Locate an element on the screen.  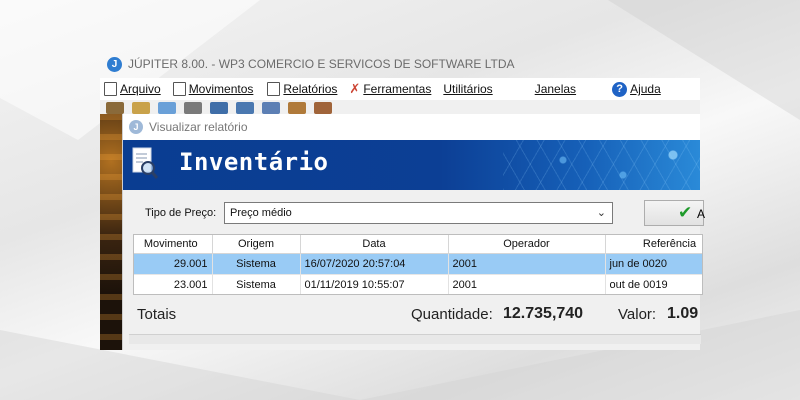
filter-row: Tipo de Preço: Preço médio ⌄ ✔ A is located at coordinates (414, 213).